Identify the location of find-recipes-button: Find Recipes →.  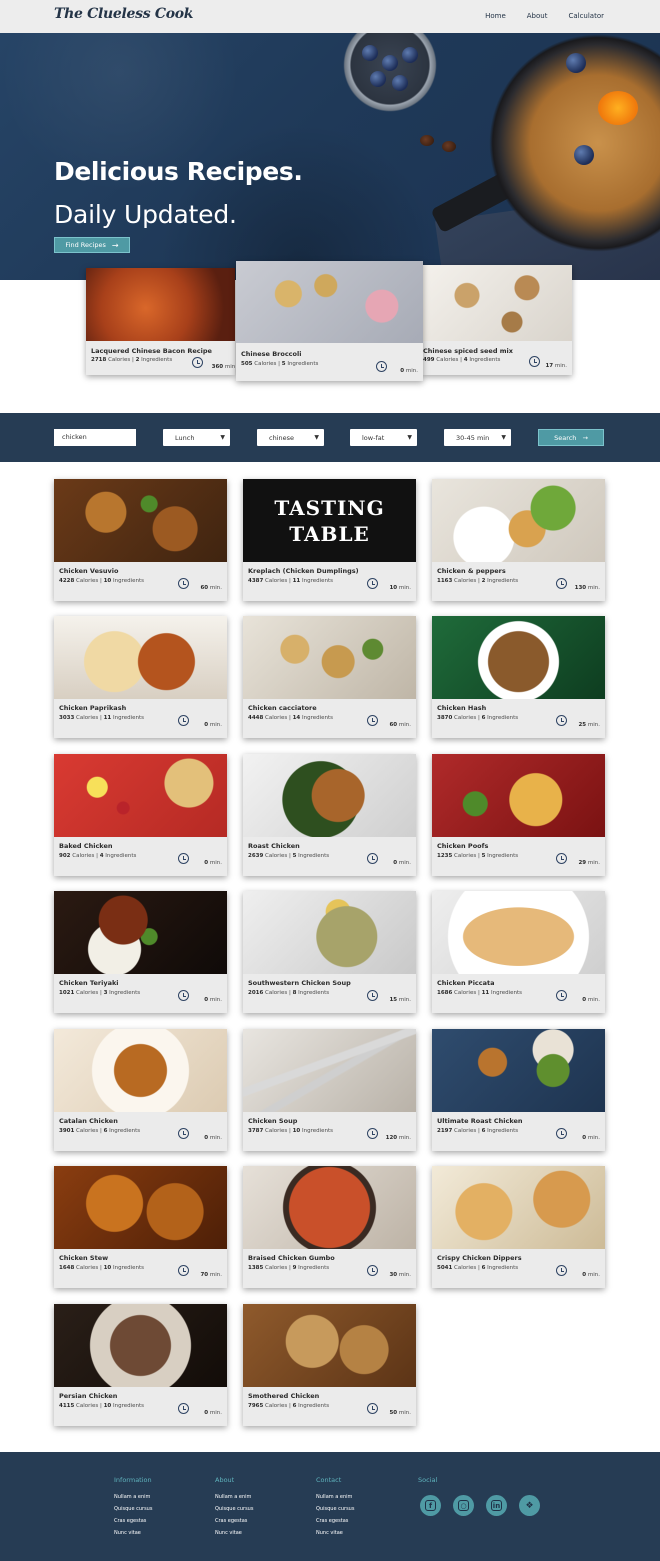
(92, 245).